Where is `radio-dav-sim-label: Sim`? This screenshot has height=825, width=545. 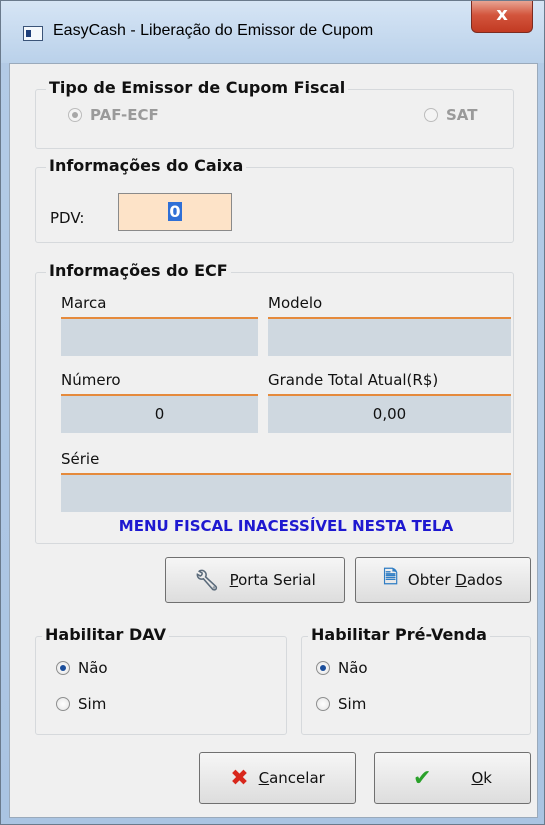
radio-dav-sim-label: Sim is located at coordinates (92, 704).